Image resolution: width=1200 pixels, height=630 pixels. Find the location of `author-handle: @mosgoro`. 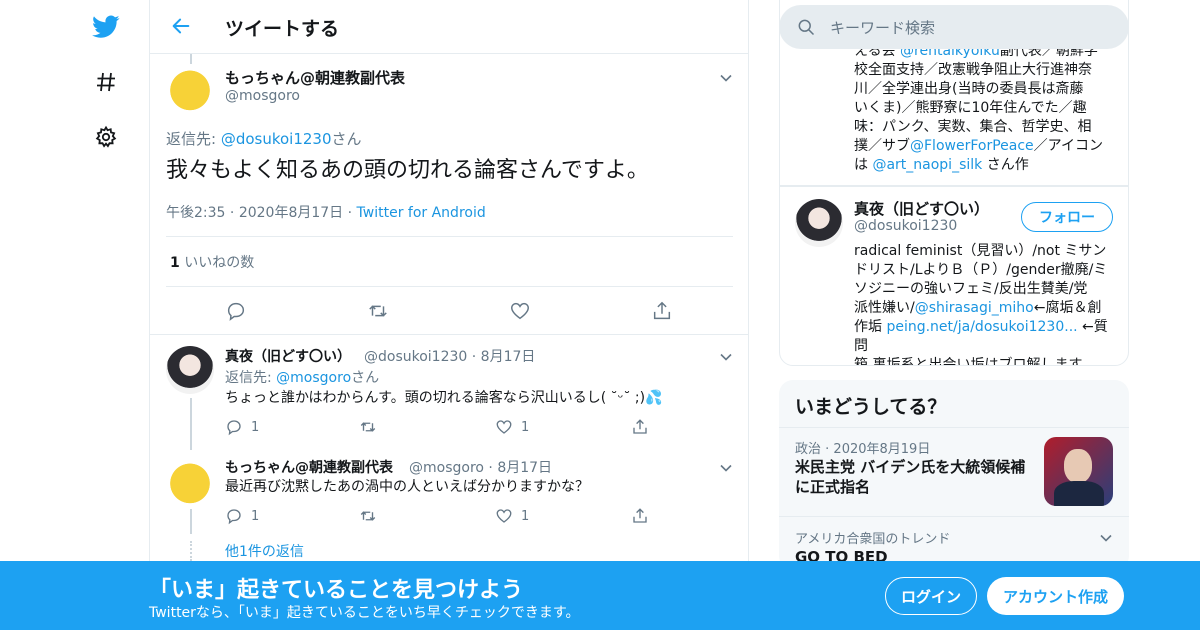

author-handle: @mosgoro is located at coordinates (262, 96).